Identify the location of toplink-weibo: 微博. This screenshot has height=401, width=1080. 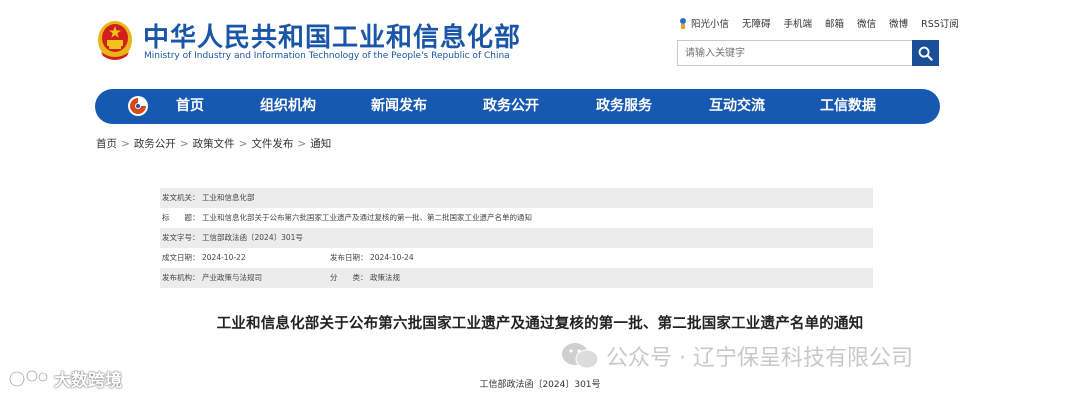
(898, 23).